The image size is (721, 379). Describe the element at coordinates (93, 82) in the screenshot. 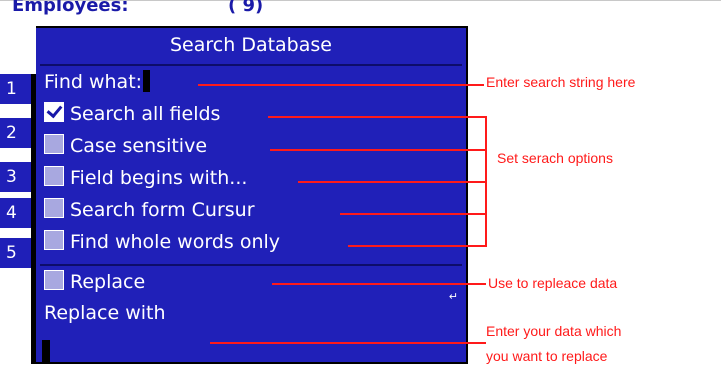

I see `find-what-label: Find what:` at that location.